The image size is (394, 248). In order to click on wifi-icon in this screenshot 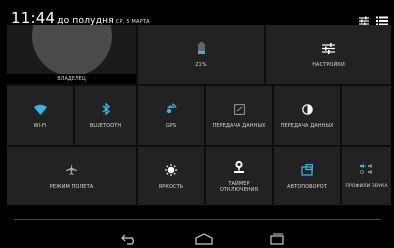, I will do `click(40, 109)`.